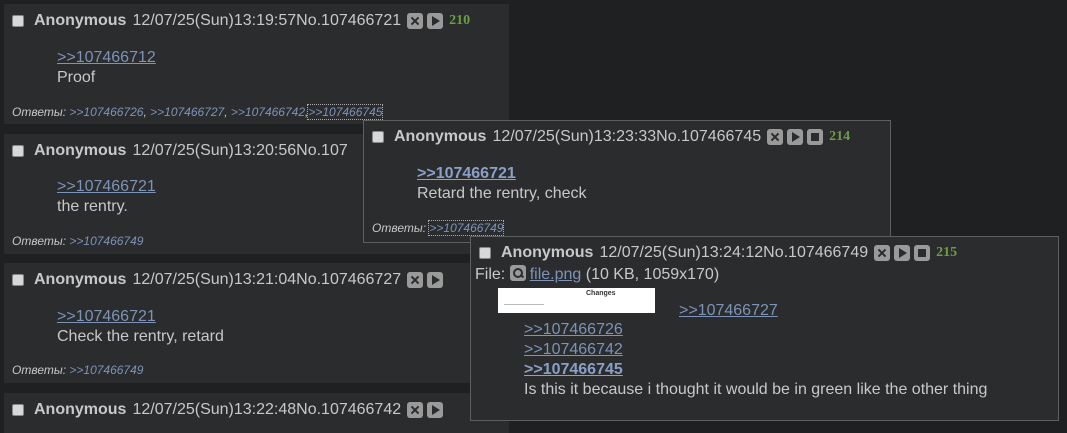  Describe the element at coordinates (106, 112) in the screenshot. I see `reply-link: >>107466726` at that location.